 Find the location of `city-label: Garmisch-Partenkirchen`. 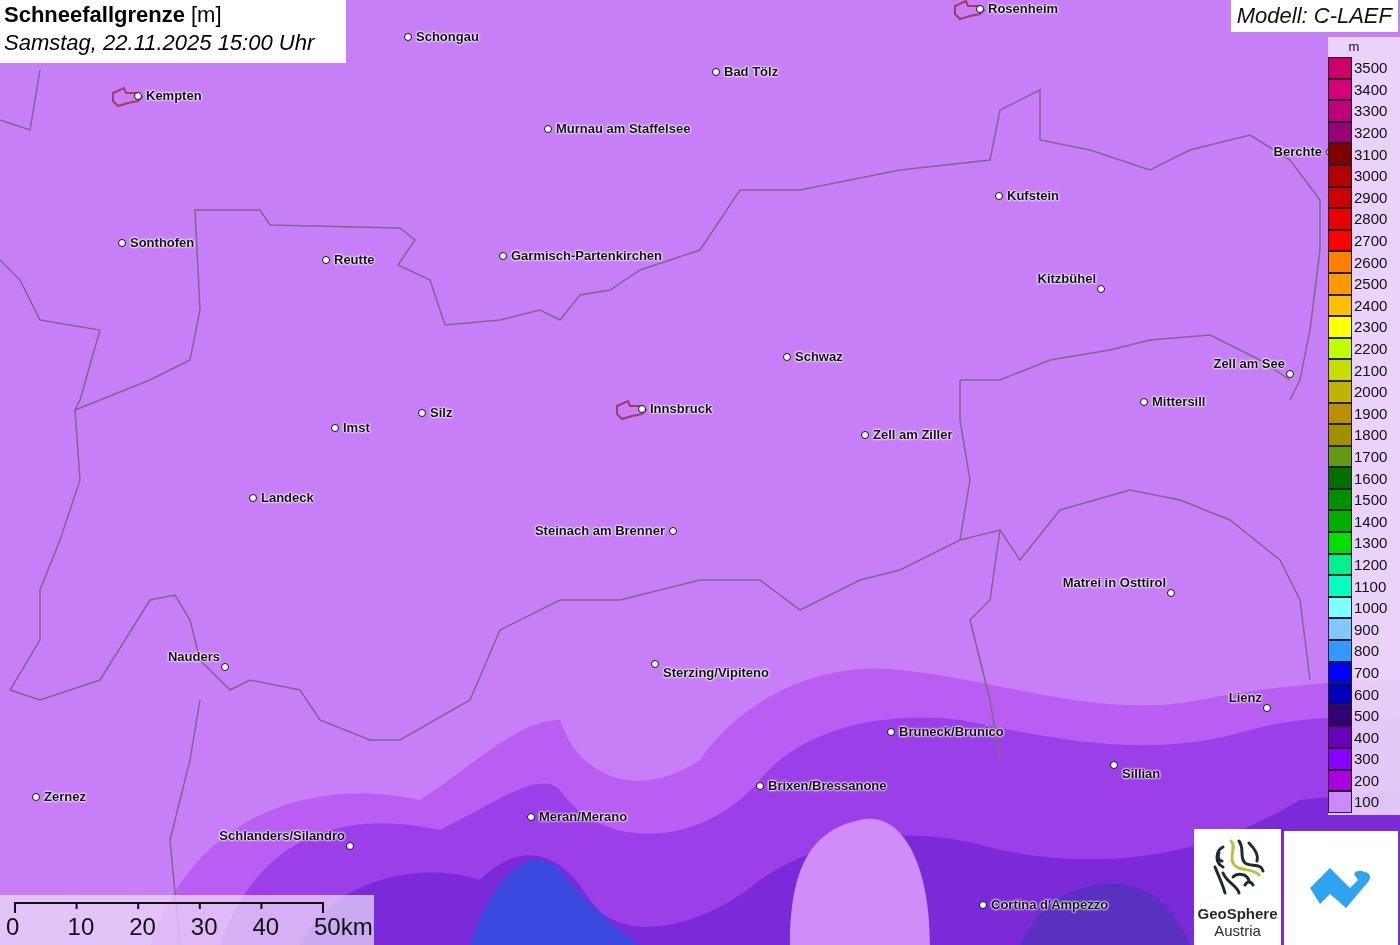

city-label: Garmisch-Partenkirchen is located at coordinates (586, 256).